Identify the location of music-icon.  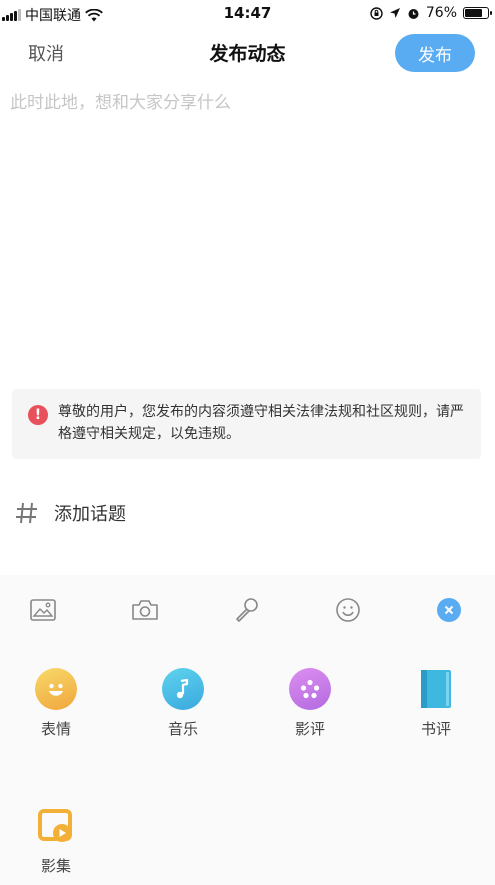
(183, 689).